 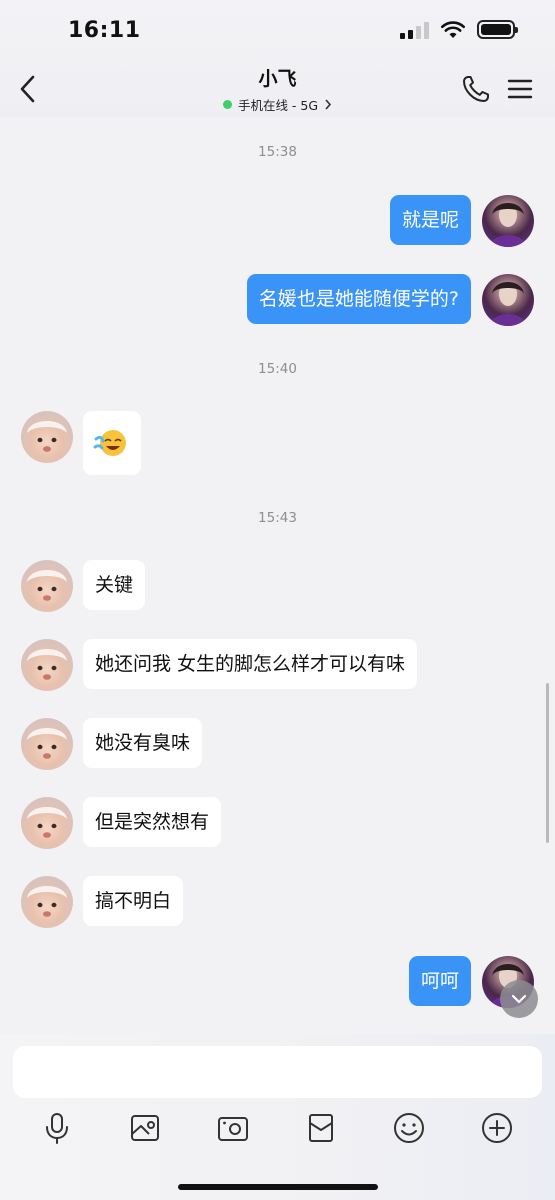 What do you see at coordinates (250, 664) in the screenshot?
I see `incoming-message-bubble: 她还问我 女生的脚怎么样才可以有味` at bounding box center [250, 664].